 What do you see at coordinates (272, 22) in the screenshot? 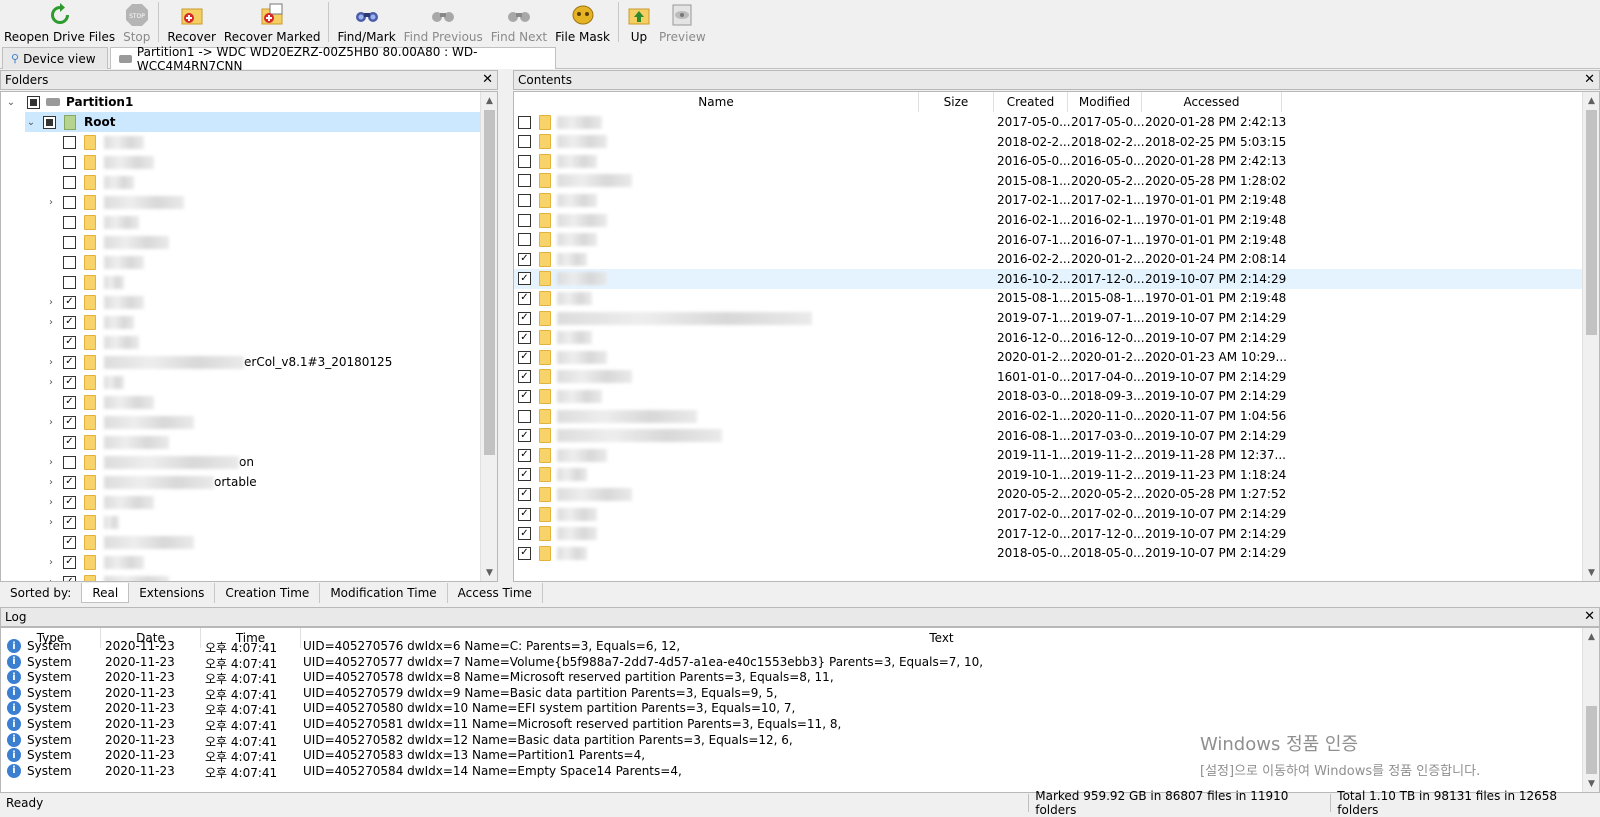
I see `recover-marked-button: Recover Marked` at bounding box center [272, 22].